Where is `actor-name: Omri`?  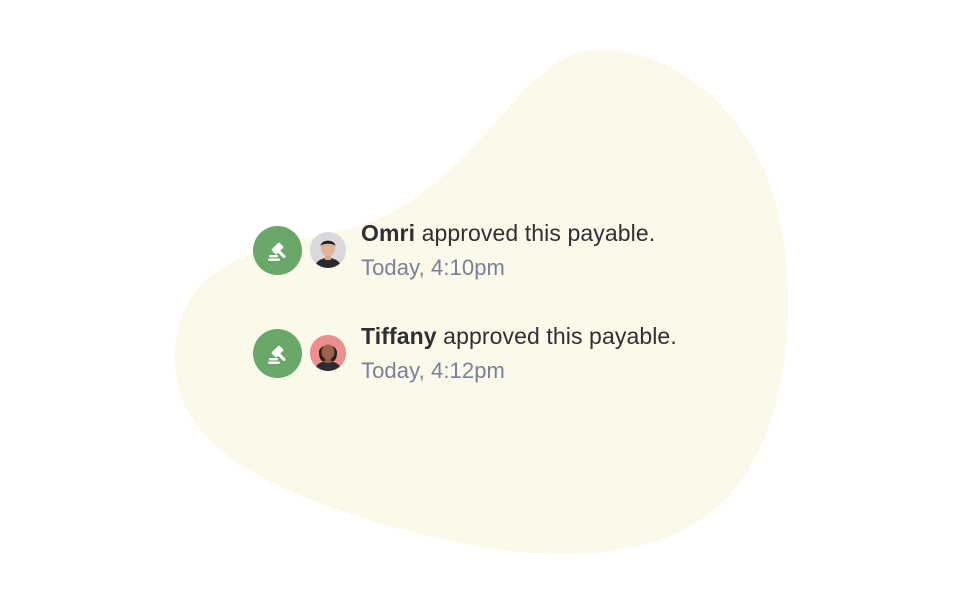 actor-name: Omri is located at coordinates (388, 233).